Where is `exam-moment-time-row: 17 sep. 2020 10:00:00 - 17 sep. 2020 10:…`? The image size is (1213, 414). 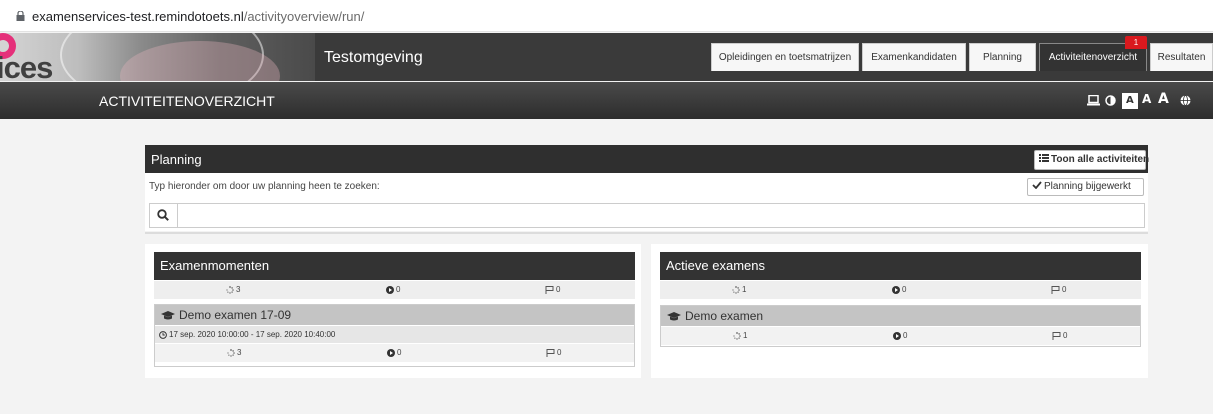
exam-moment-time-row: 17 sep. 2020 10:00:00 - 17 sep. 2020 10:… is located at coordinates (394, 334).